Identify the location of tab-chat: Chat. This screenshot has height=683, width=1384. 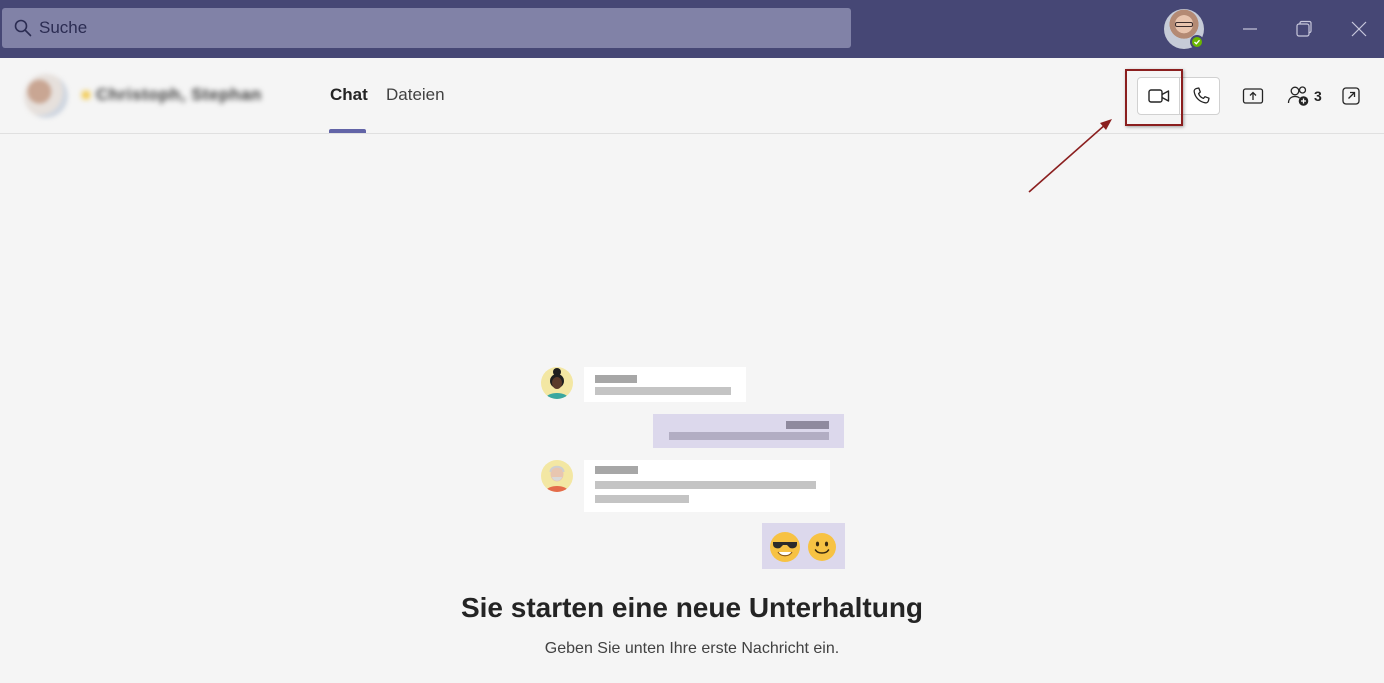
(349, 95).